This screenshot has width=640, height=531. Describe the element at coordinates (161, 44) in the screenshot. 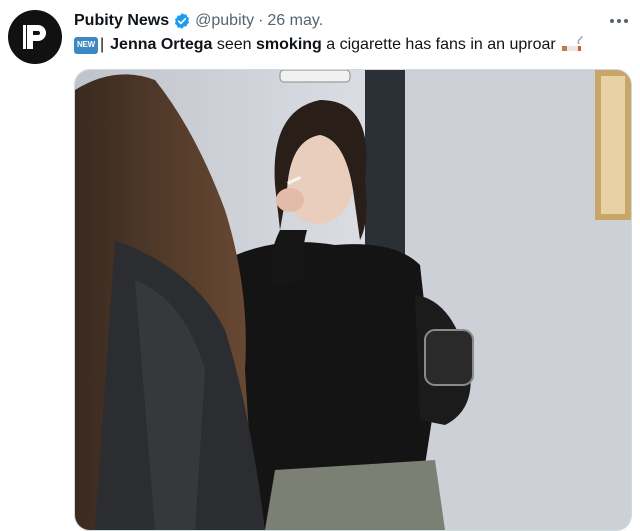

I see `subject-name: Jenna Ortega` at that location.